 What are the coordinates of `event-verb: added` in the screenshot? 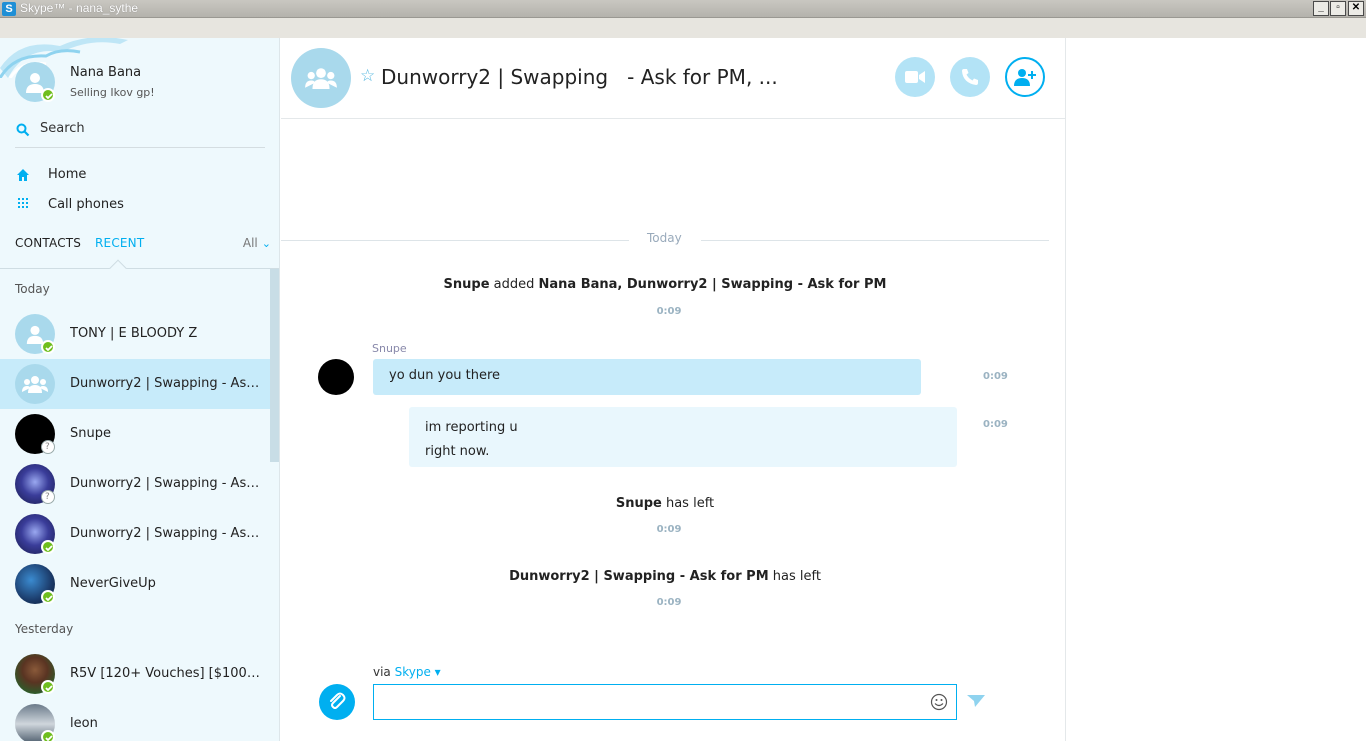 It's located at (514, 284).